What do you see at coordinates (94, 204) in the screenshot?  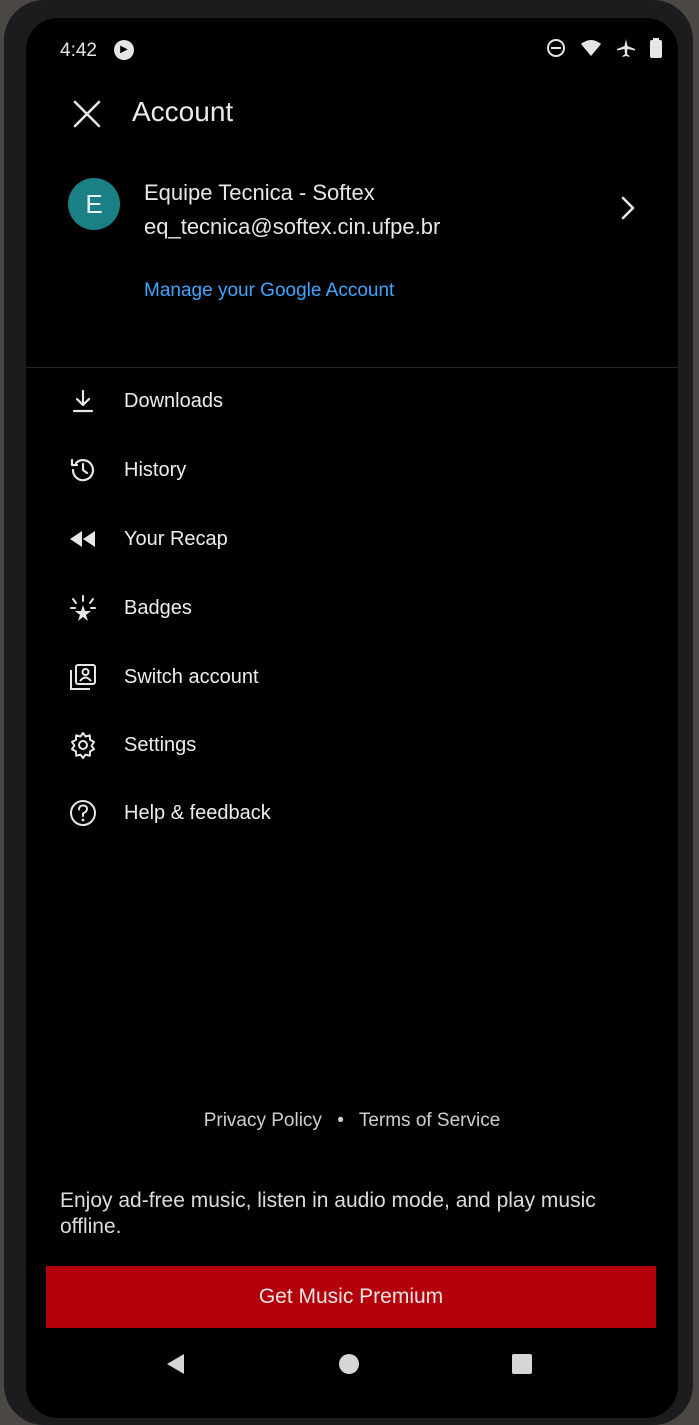 I see `avatar: E` at bounding box center [94, 204].